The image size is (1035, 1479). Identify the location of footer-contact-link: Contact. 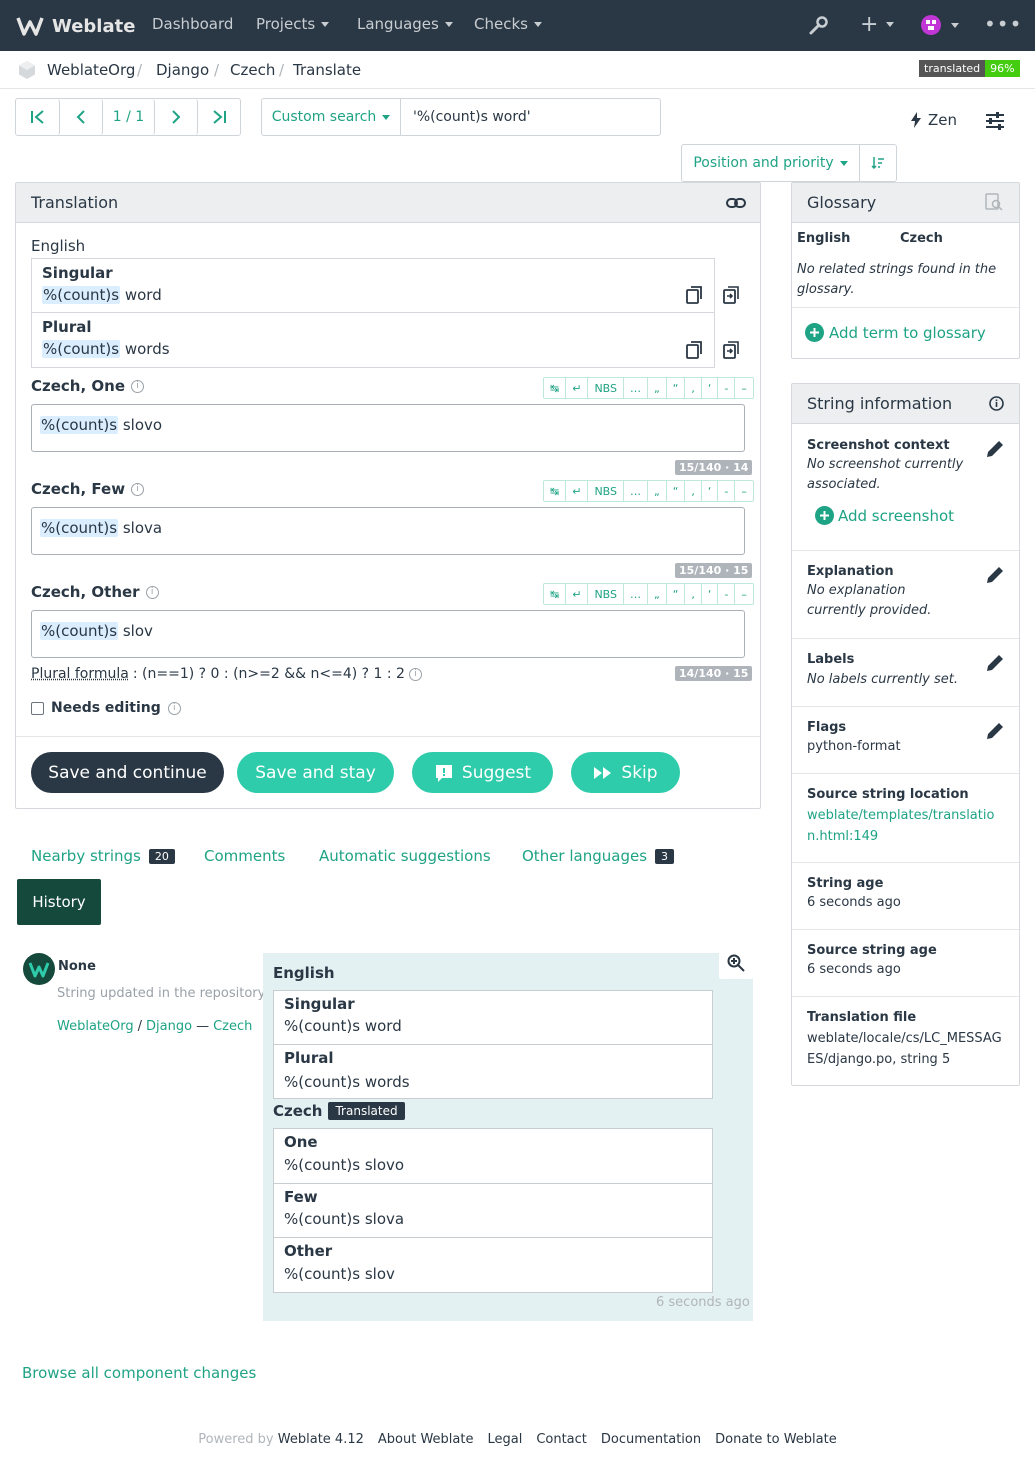
(561, 1439).